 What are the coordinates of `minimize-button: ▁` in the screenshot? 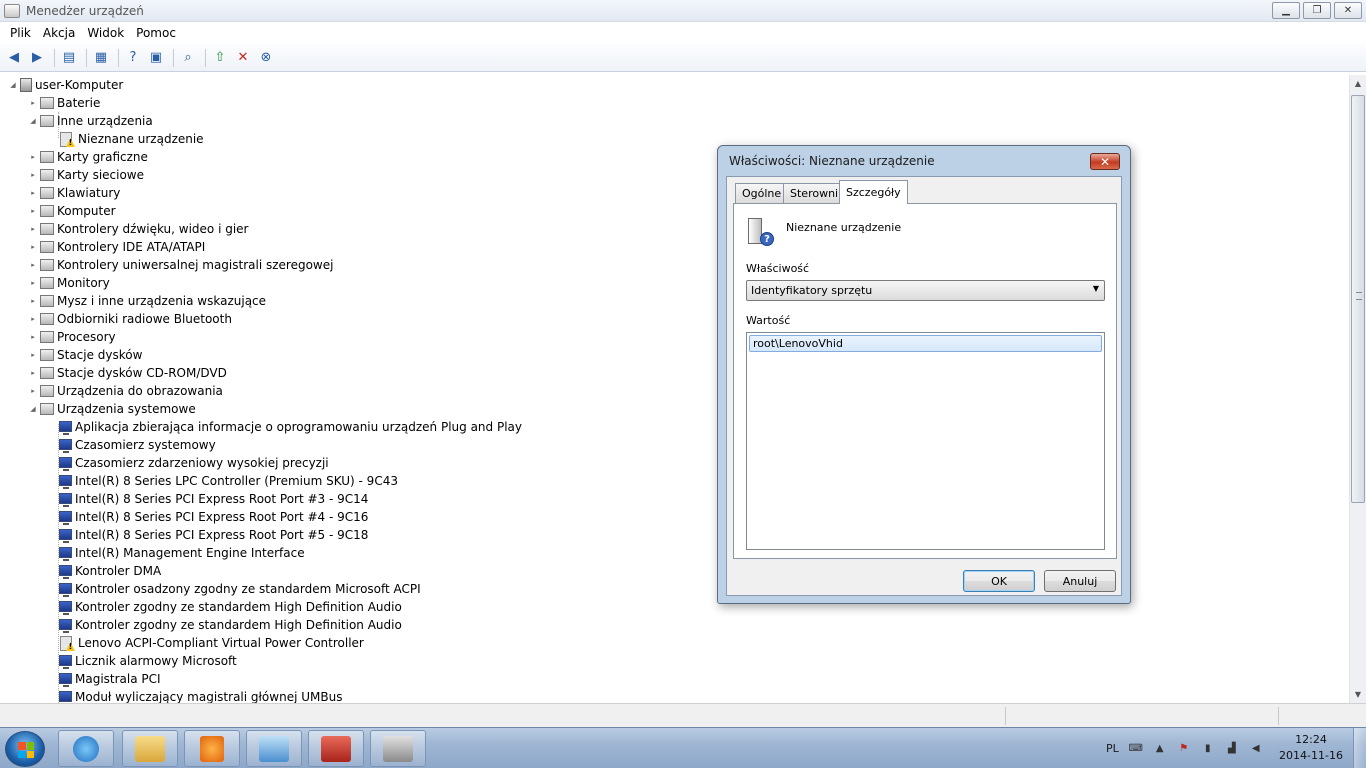 It's located at (1286, 10).